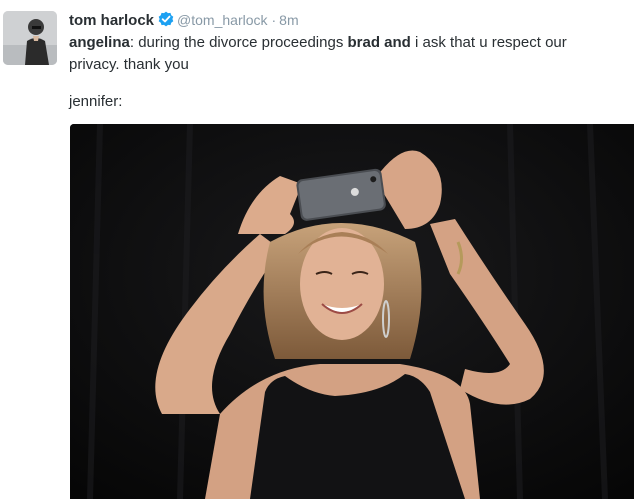 This screenshot has height=499, width=634. I want to click on author-name: tom harlock, so click(111, 20).